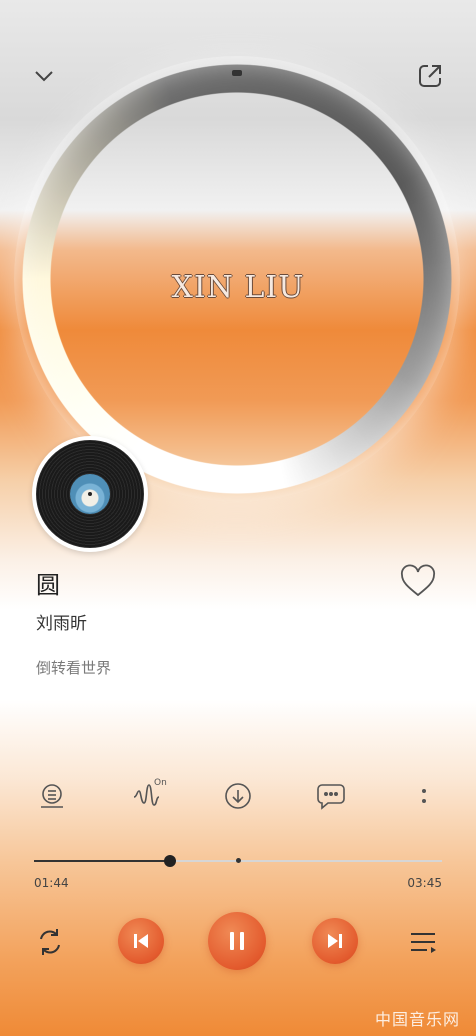  I want to click on buffer-marker, so click(238, 860).